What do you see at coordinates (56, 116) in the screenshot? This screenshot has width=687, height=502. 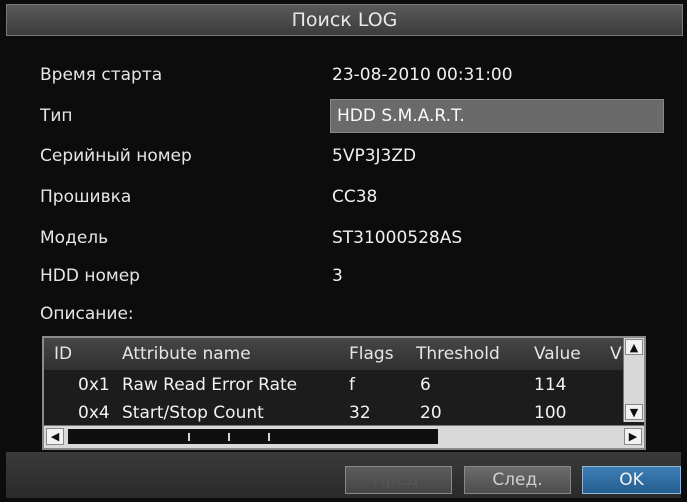 I see `type-label: Тип` at bounding box center [56, 116].